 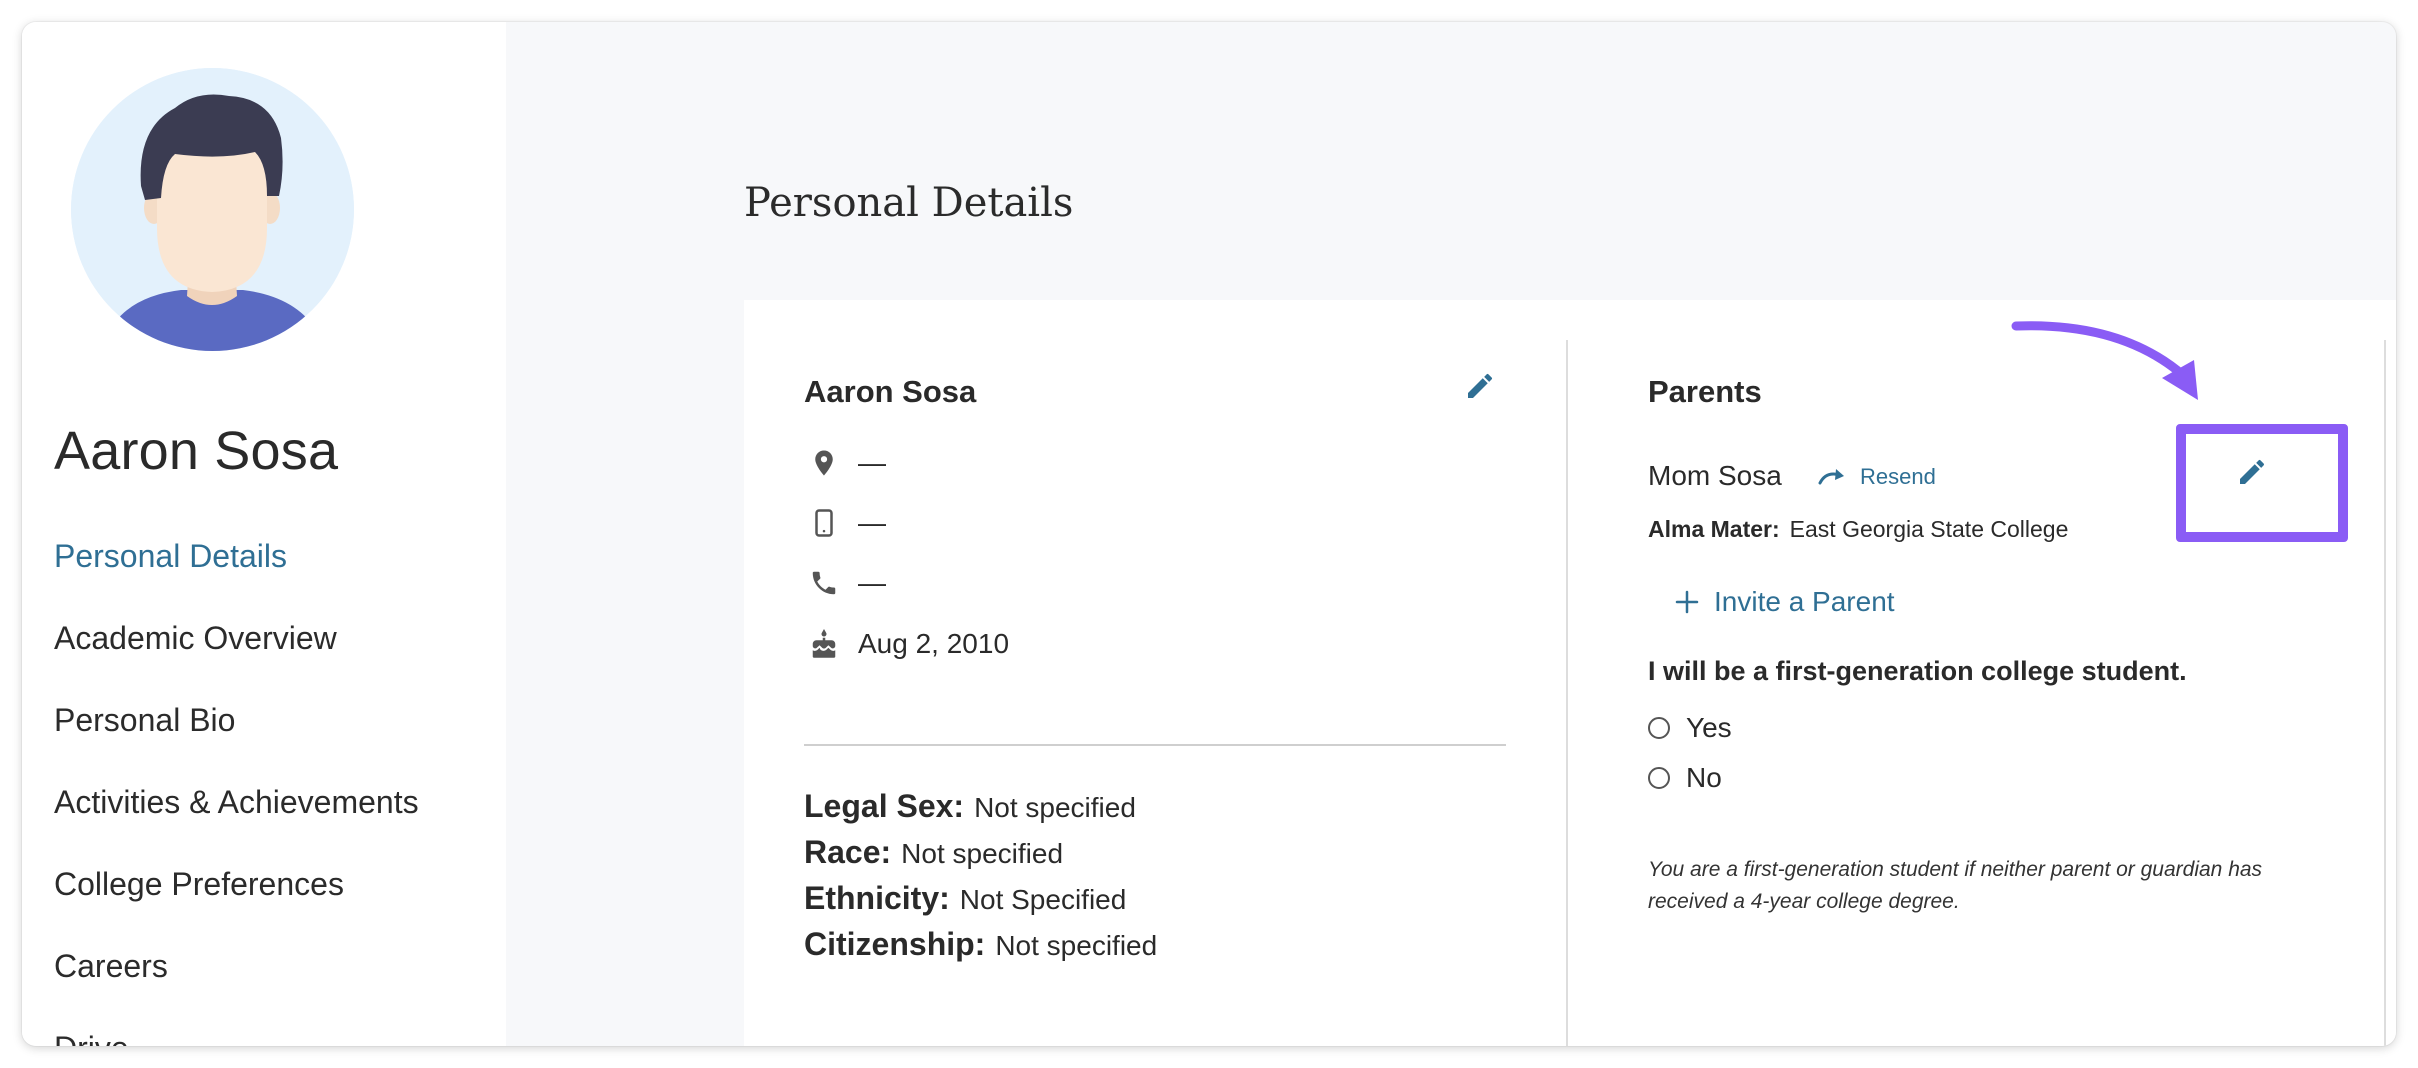 What do you see at coordinates (1659, 728) in the screenshot?
I see `first-gen-yes-radio` at bounding box center [1659, 728].